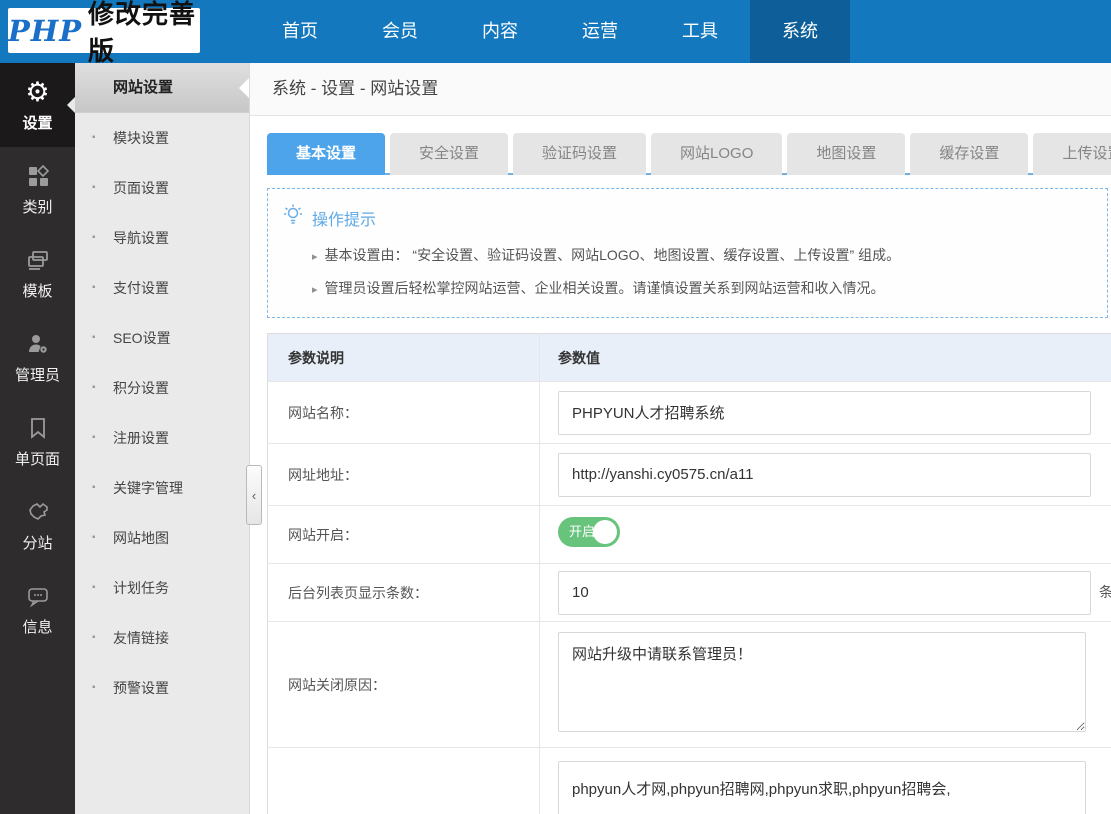  What do you see at coordinates (38, 512) in the screenshot?
I see `china-map-icon` at bounding box center [38, 512].